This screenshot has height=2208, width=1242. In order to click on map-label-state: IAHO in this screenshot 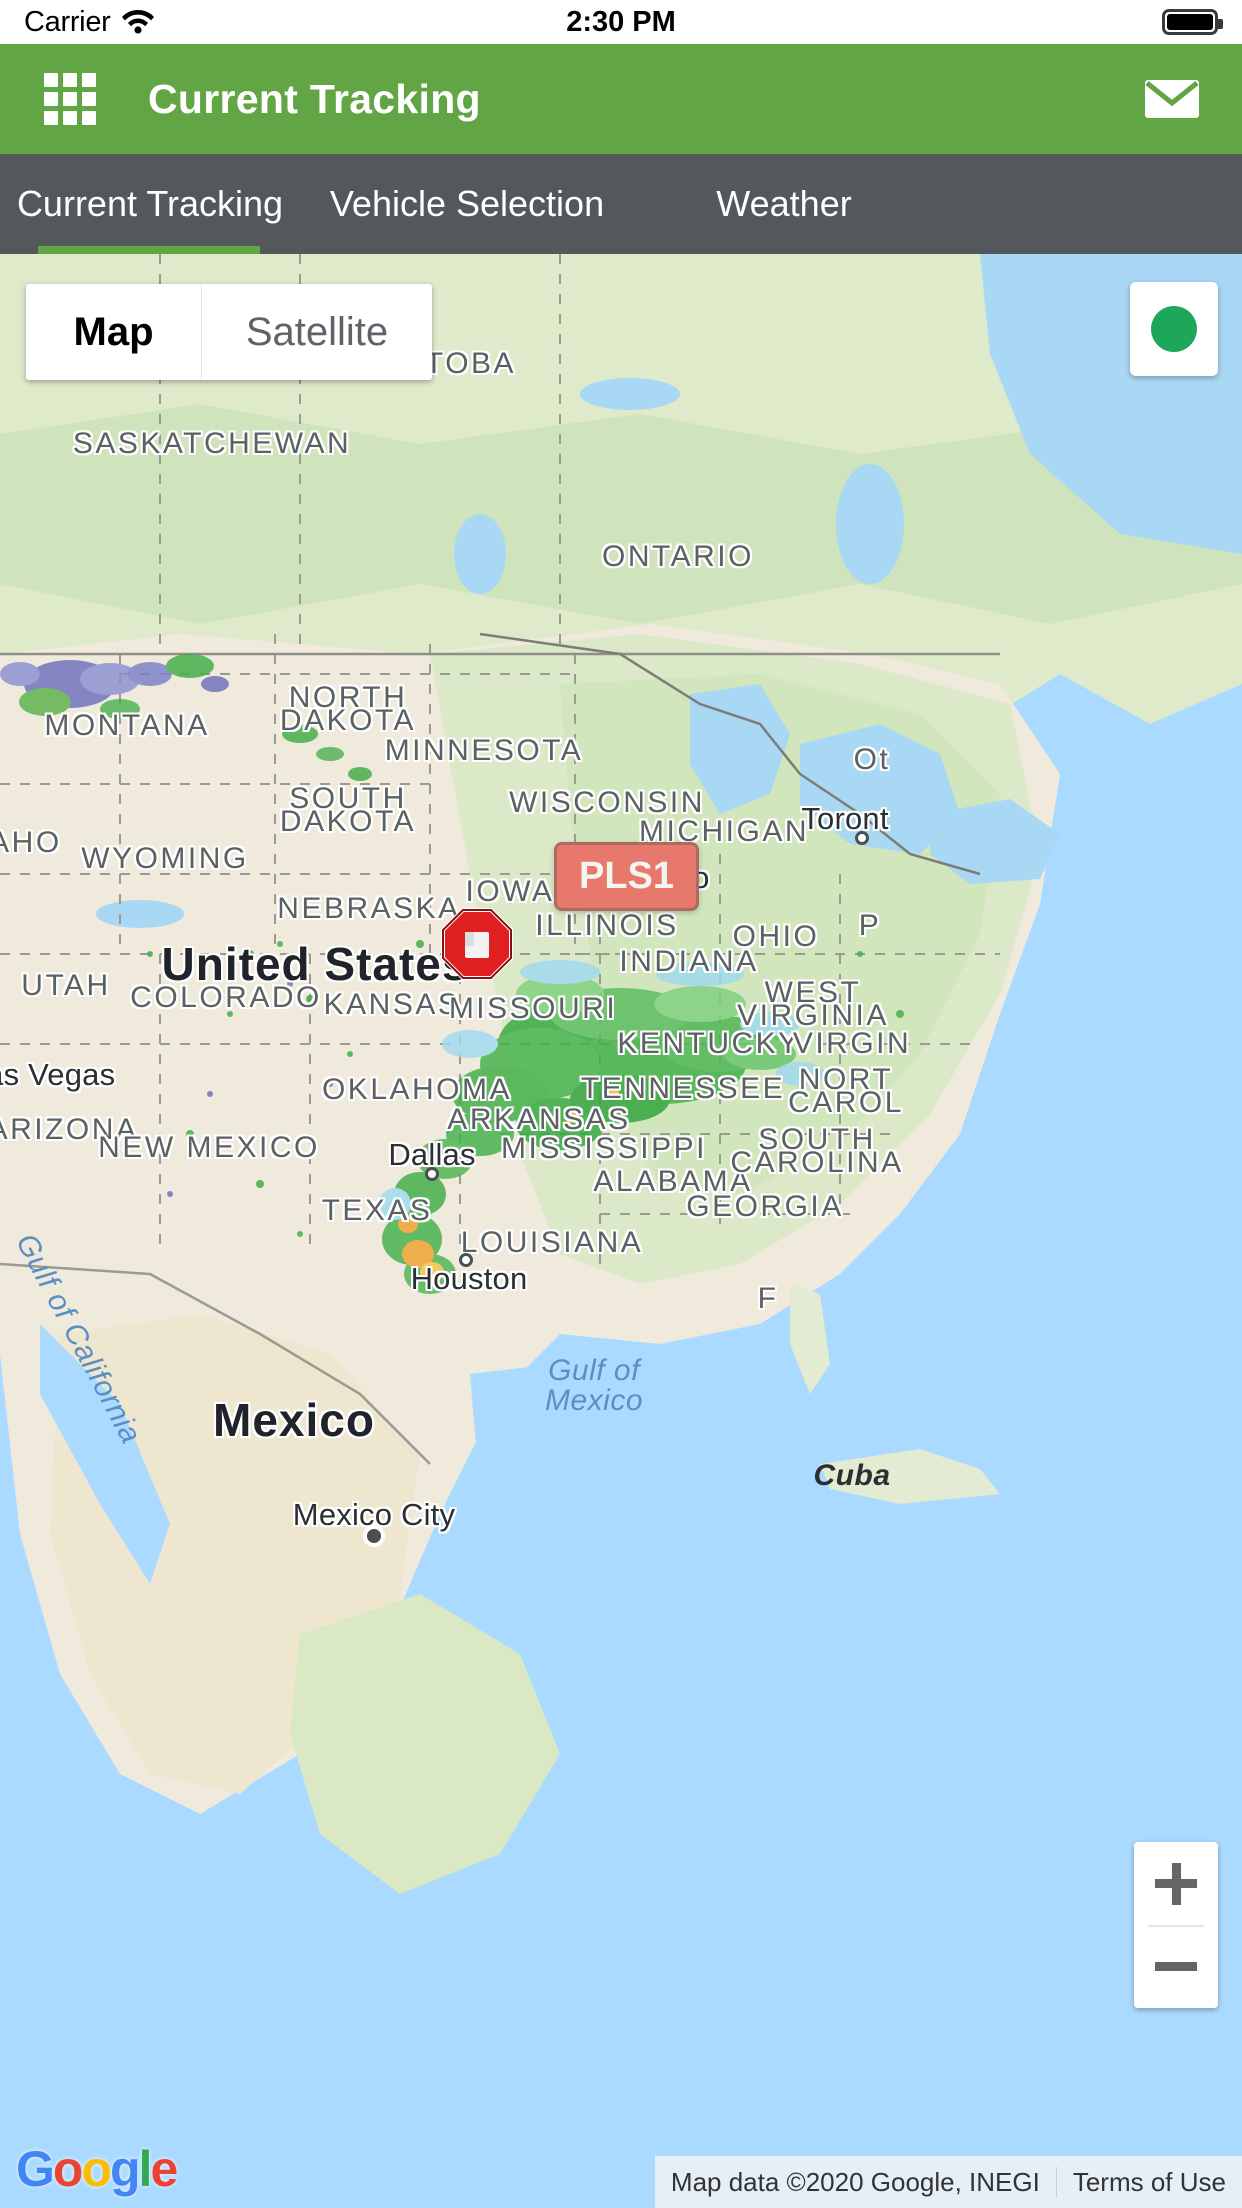, I will do `click(31, 842)`.